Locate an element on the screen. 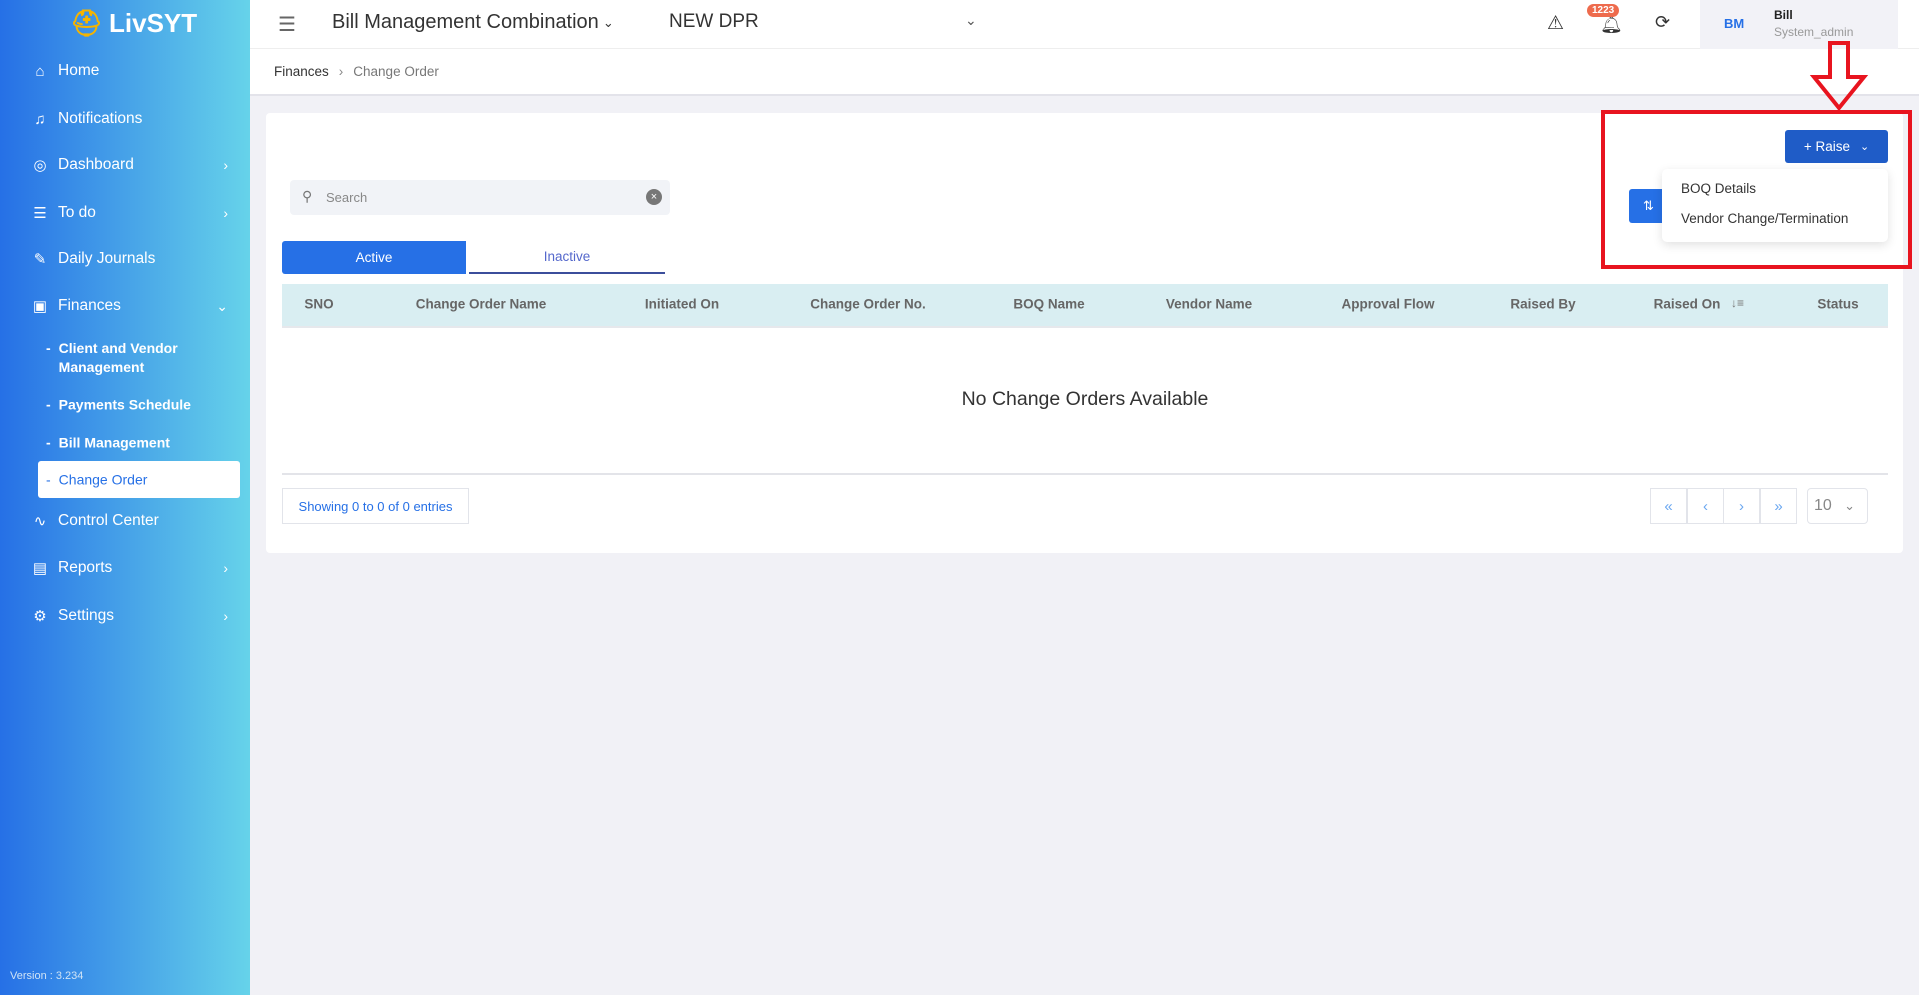 The width and height of the screenshot is (1919, 995). gear-icon: ⚙ is located at coordinates (40, 616).